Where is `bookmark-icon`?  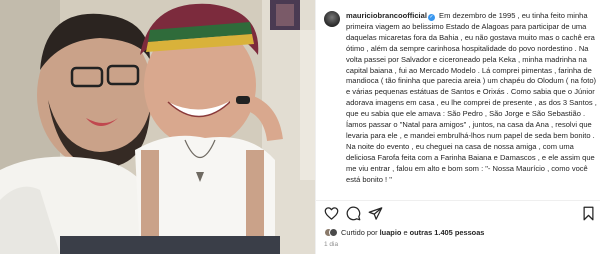
bookmark-icon is located at coordinates (588, 213).